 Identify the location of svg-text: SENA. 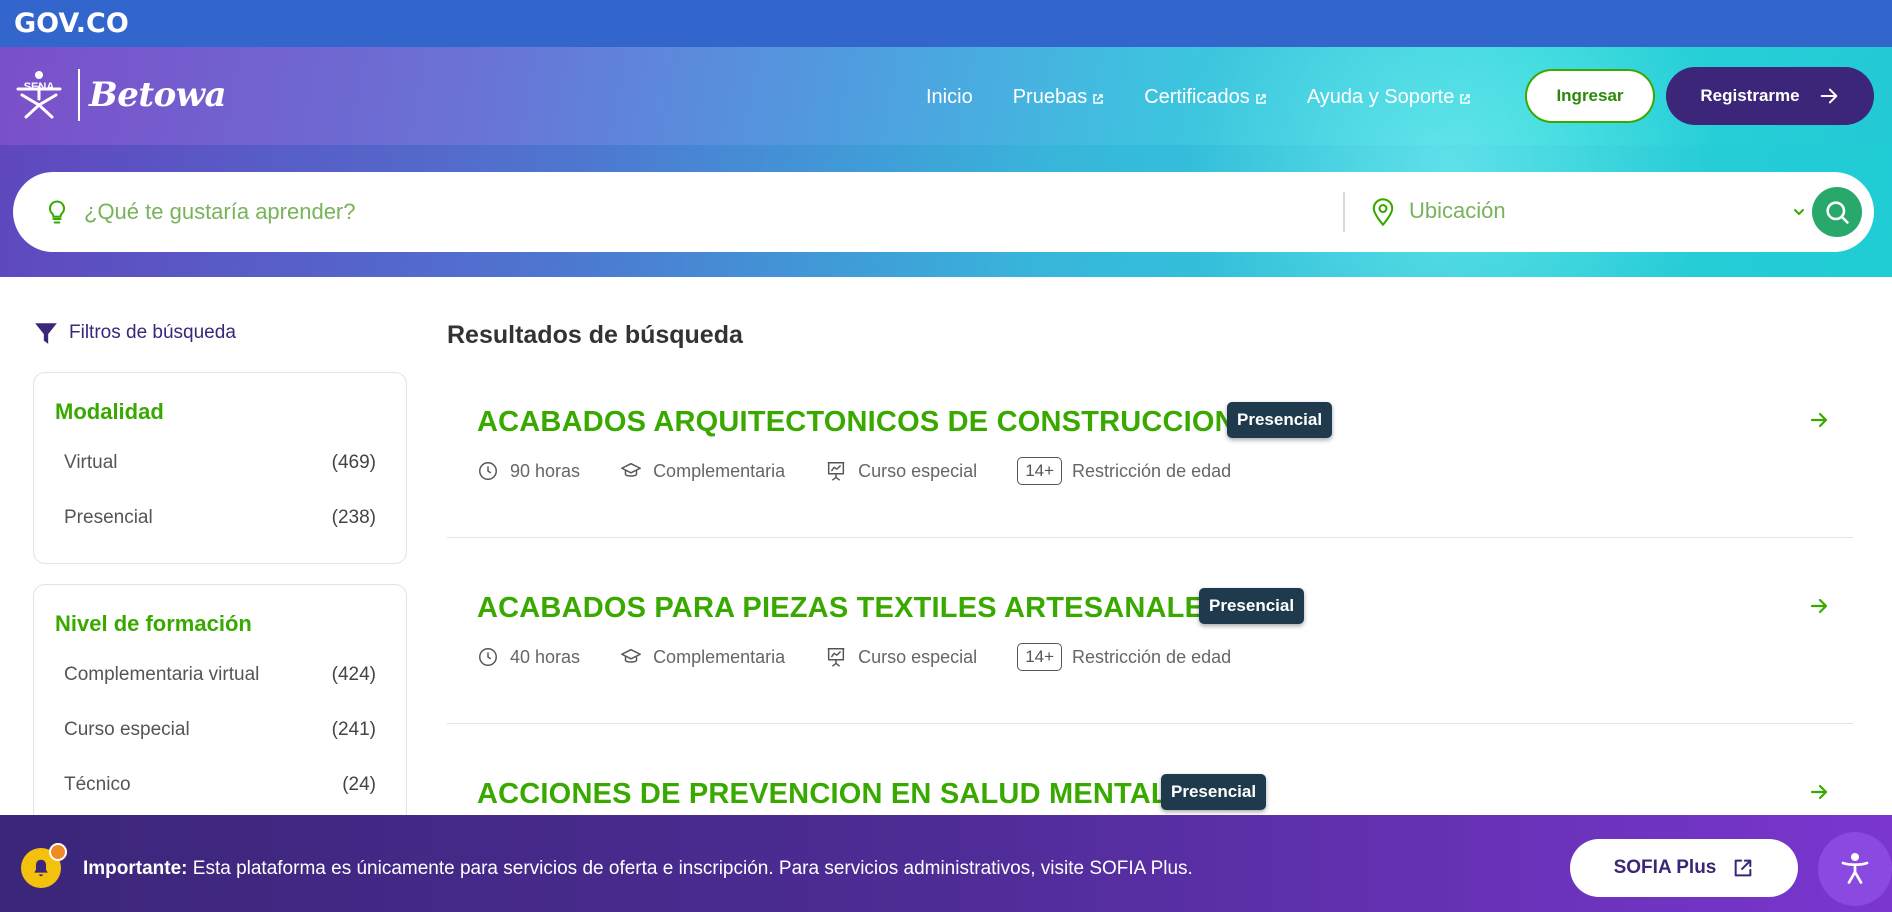
(39, 87).